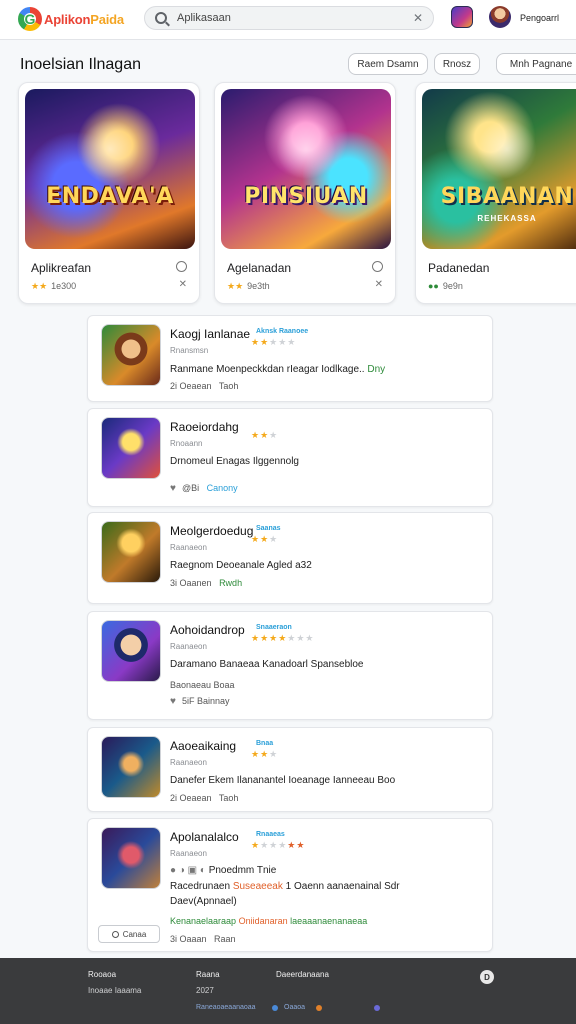  I want to click on desc-text: Racedrunaen, so click(200, 886).